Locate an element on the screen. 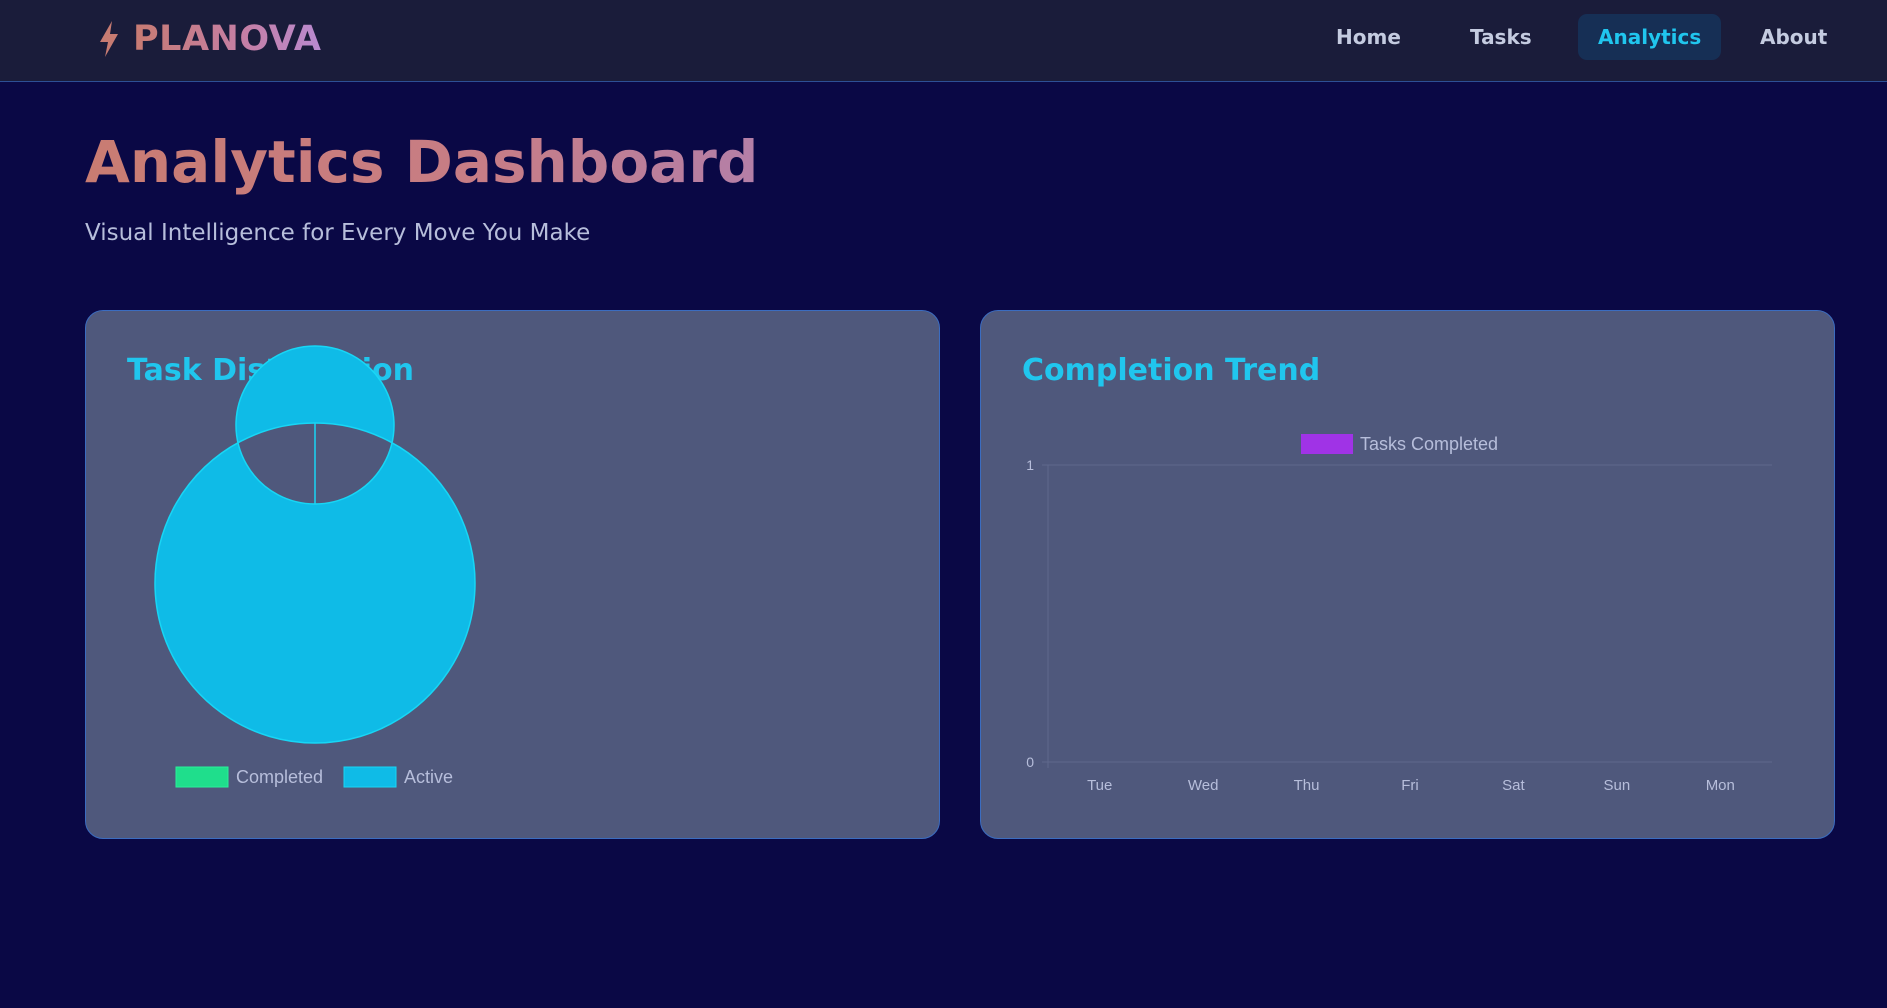 The image size is (1887, 1008). nav-item-analytics: Analytics is located at coordinates (1650, 37).